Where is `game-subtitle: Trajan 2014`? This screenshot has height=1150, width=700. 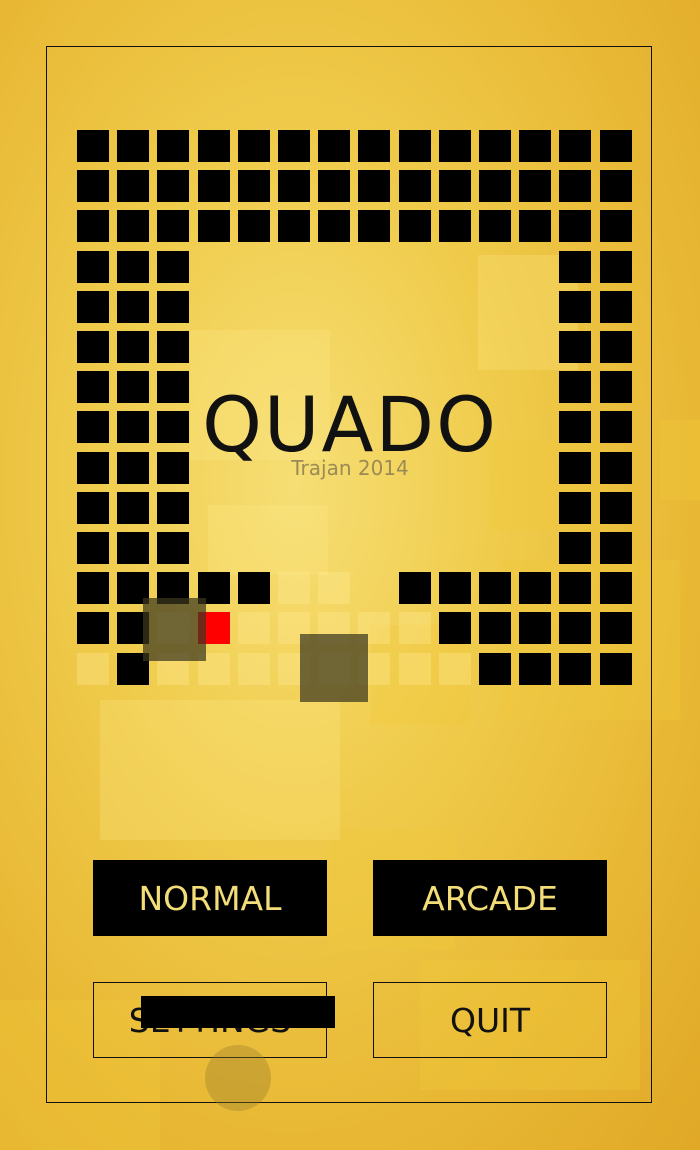
game-subtitle: Trajan 2014 is located at coordinates (350, 468).